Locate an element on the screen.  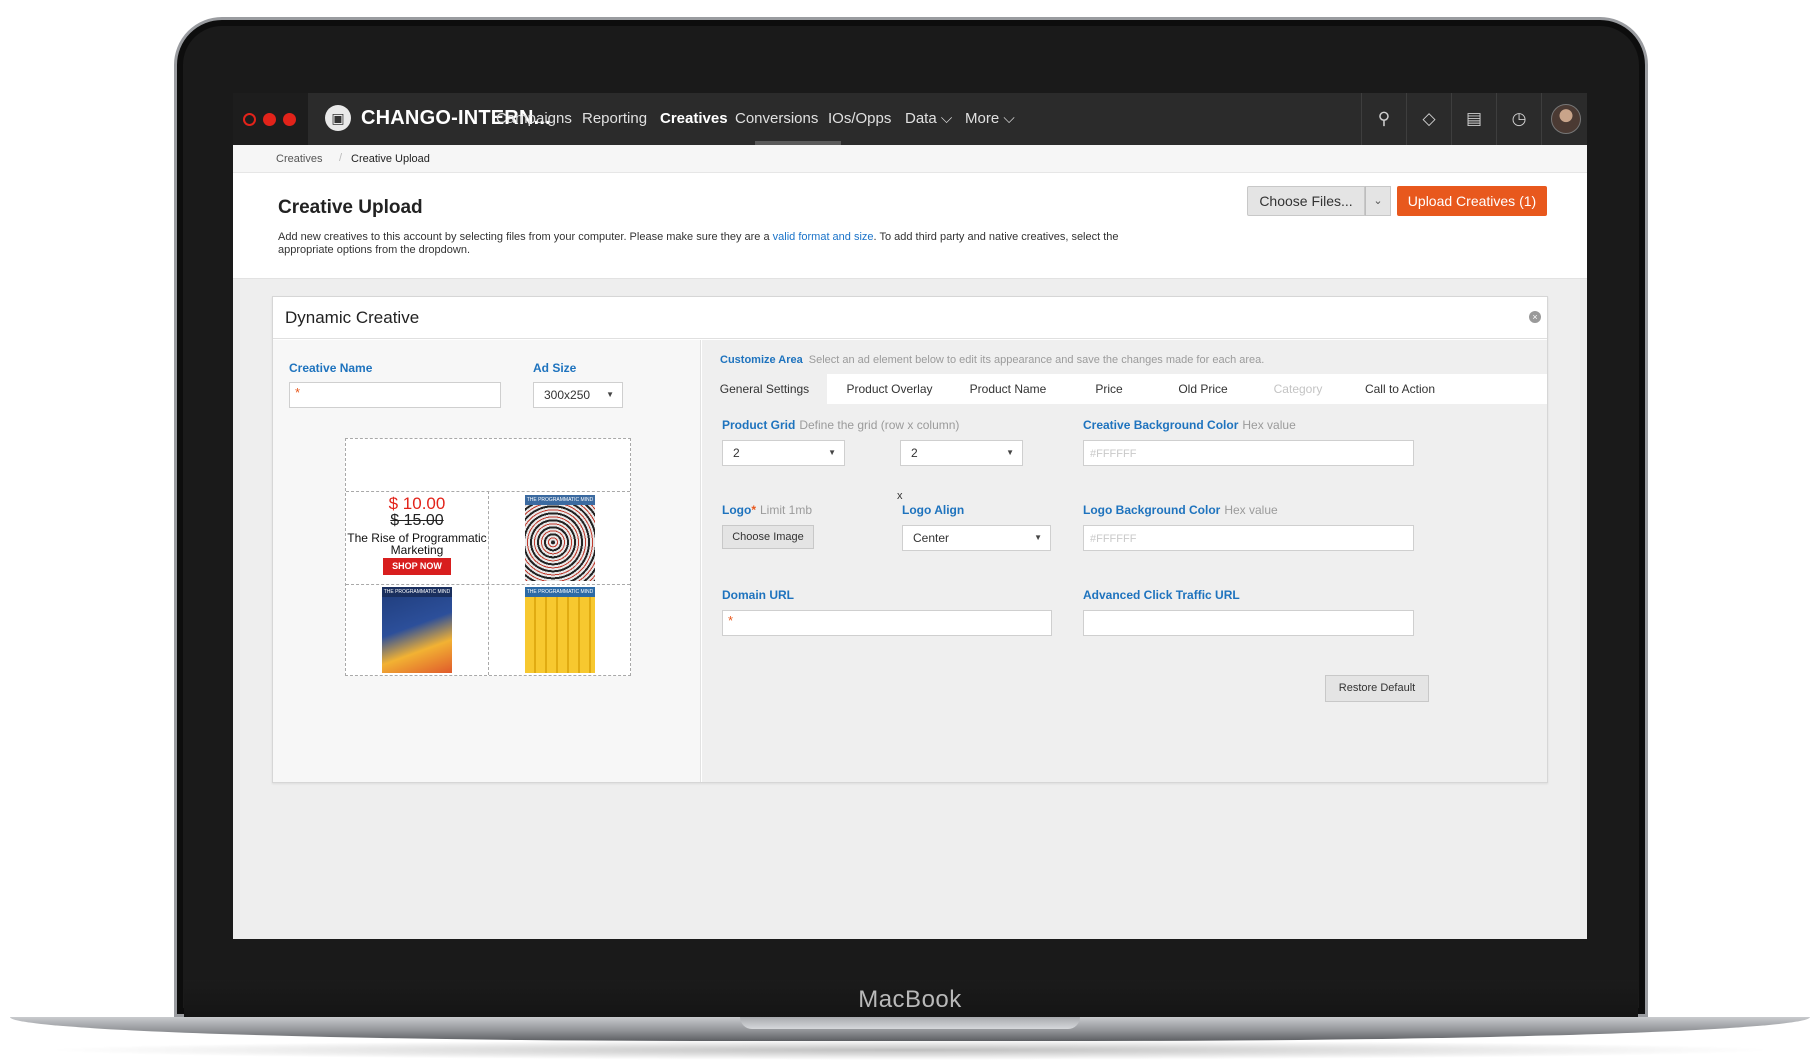
nav-creatives: Creatives is located at coordinates (694, 118).